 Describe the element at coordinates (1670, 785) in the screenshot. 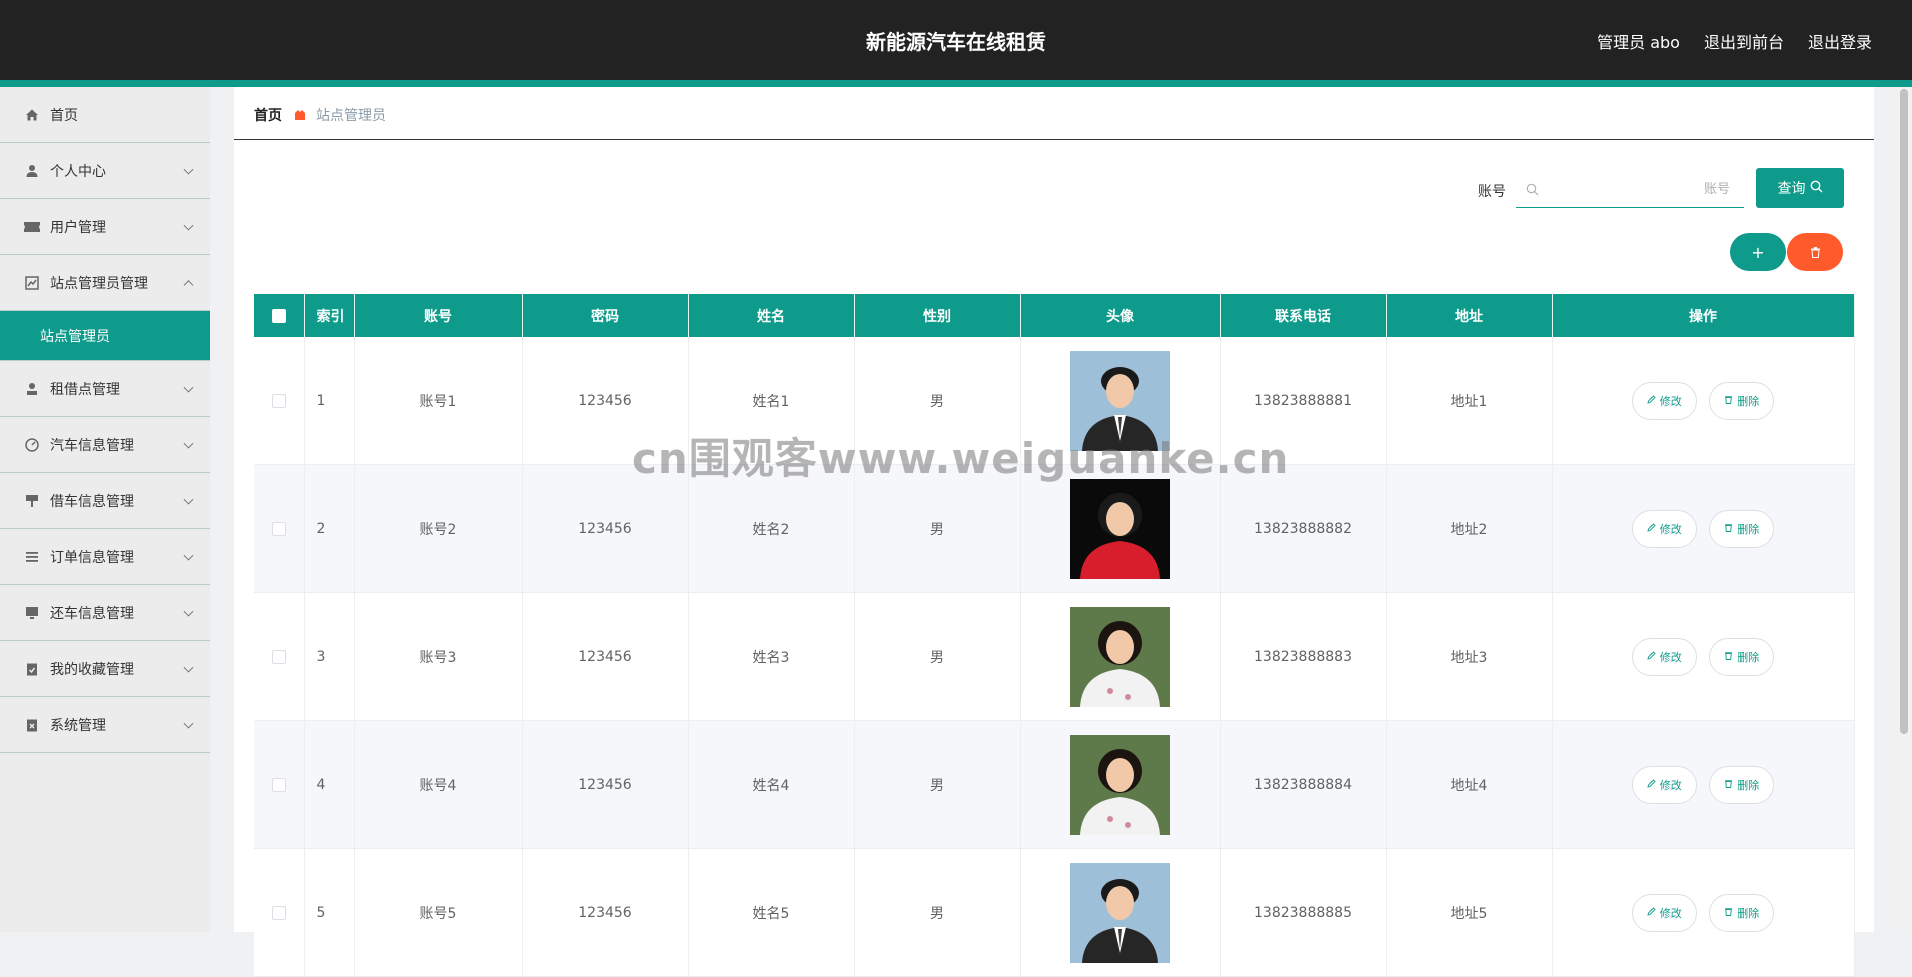

I see `edit-button-label: 修改` at that location.